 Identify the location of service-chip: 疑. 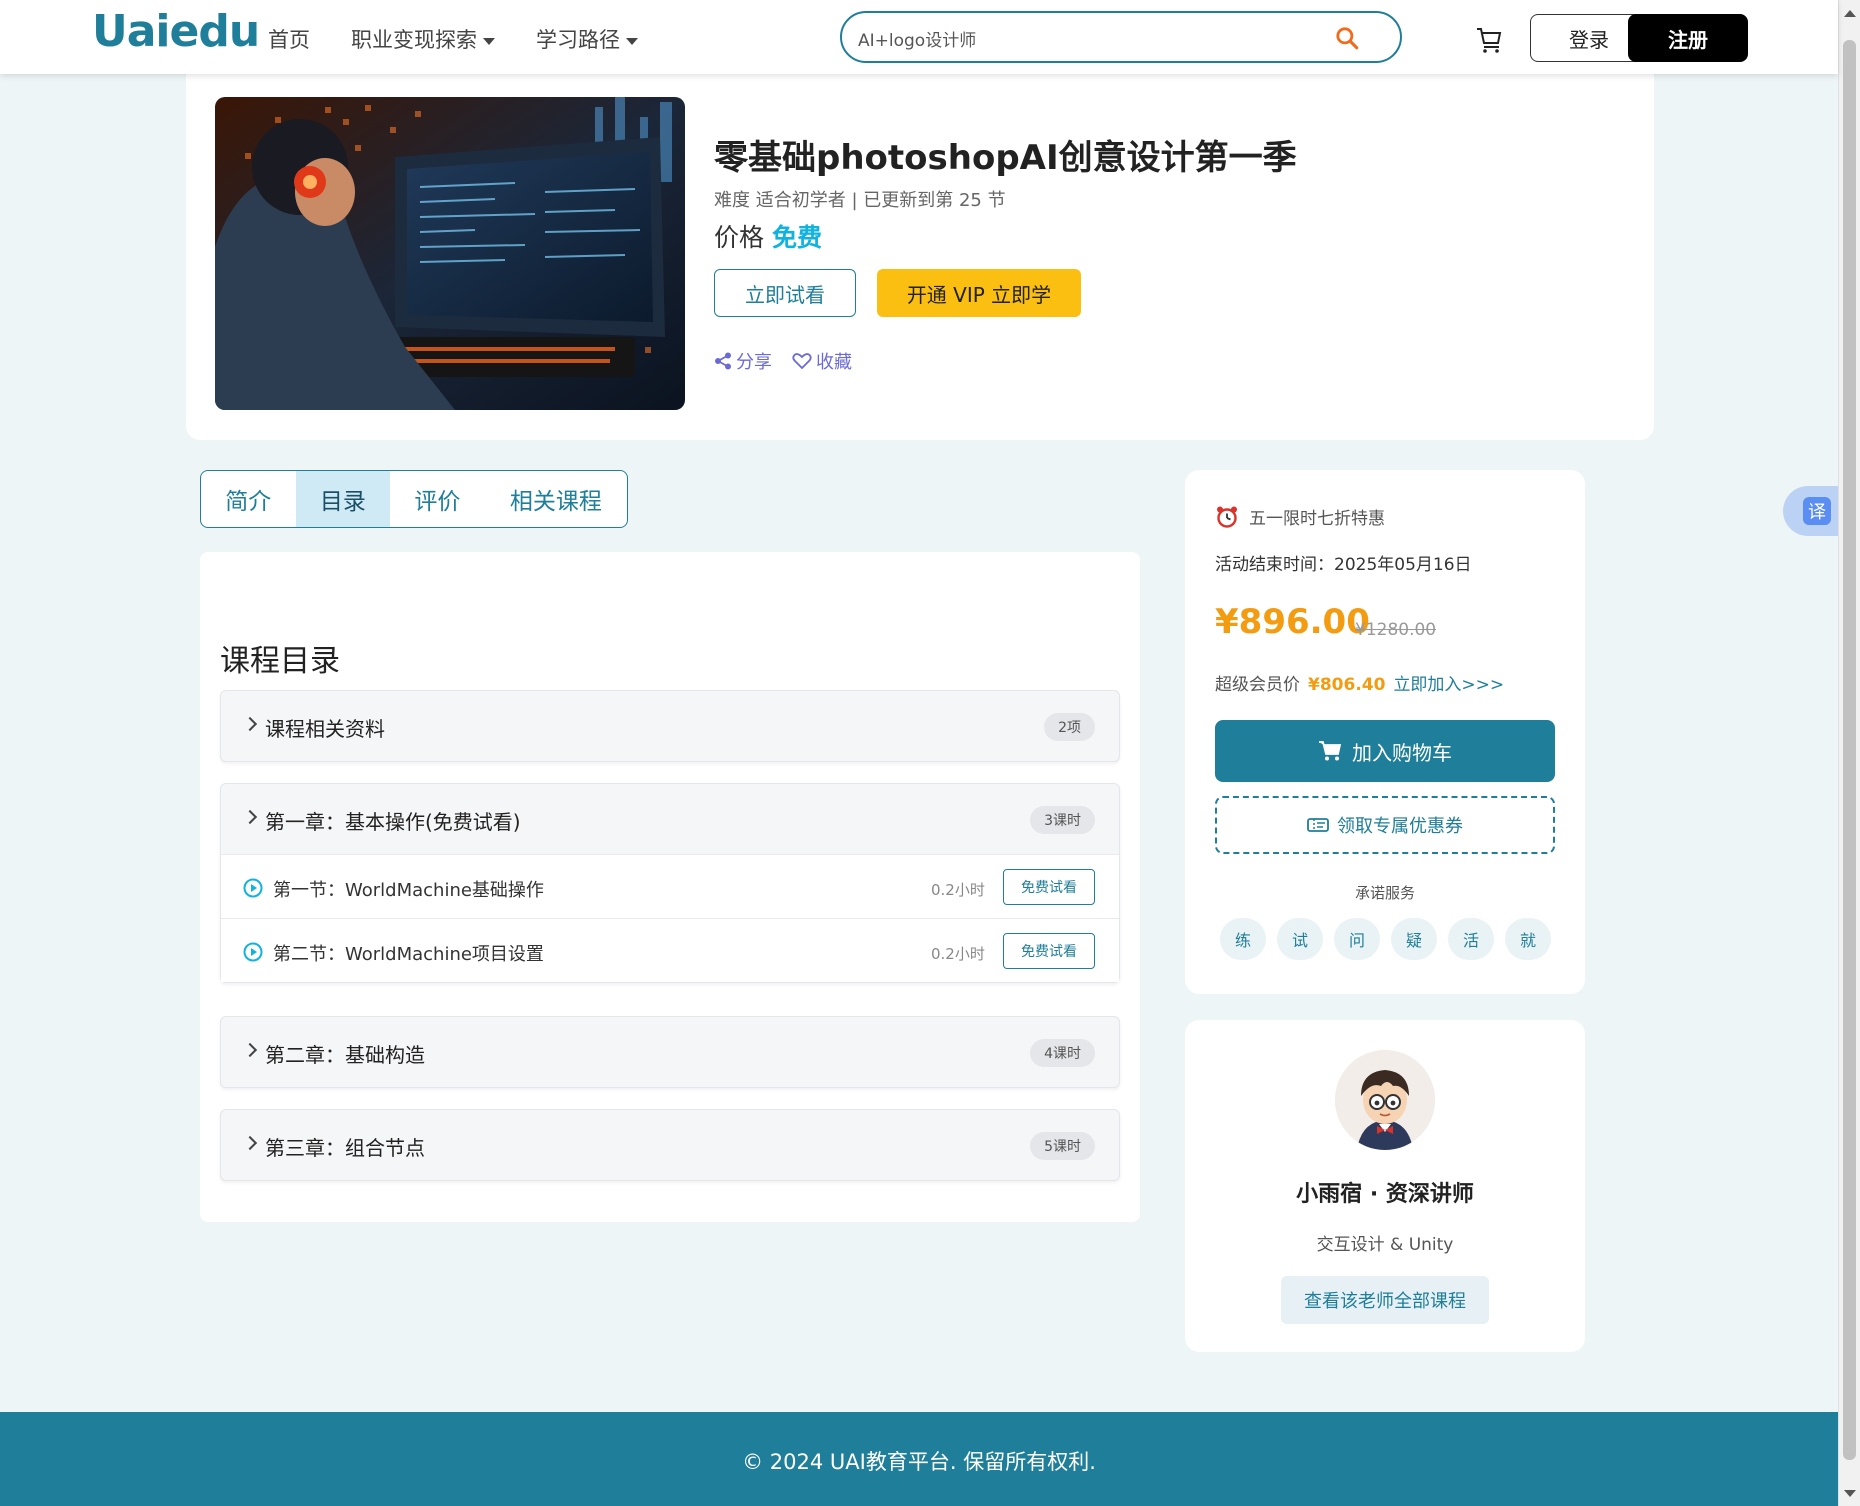
(1414, 939).